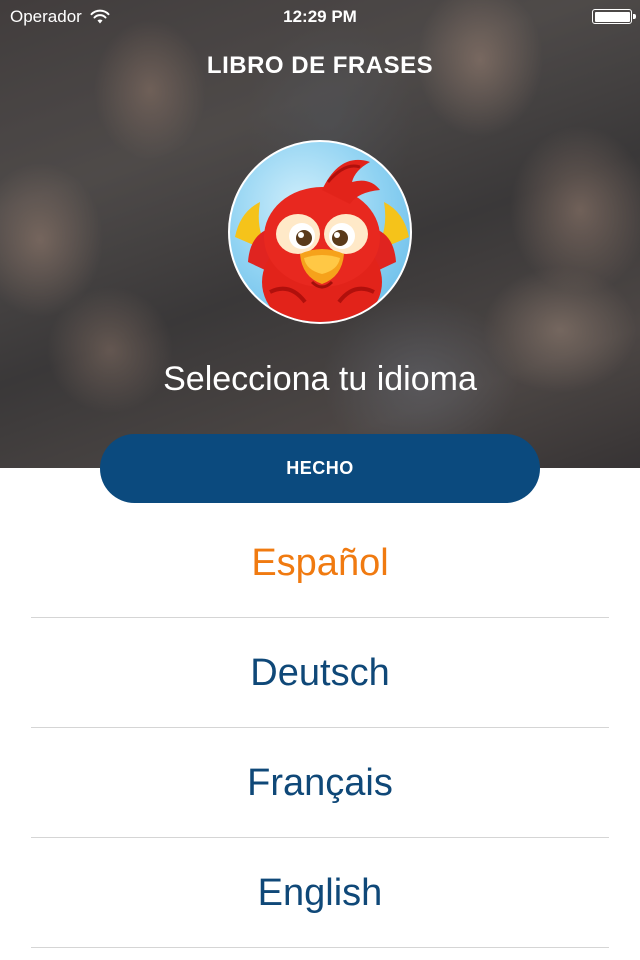 This screenshot has height=960, width=640. I want to click on parrot-mascot-icon, so click(320, 232).